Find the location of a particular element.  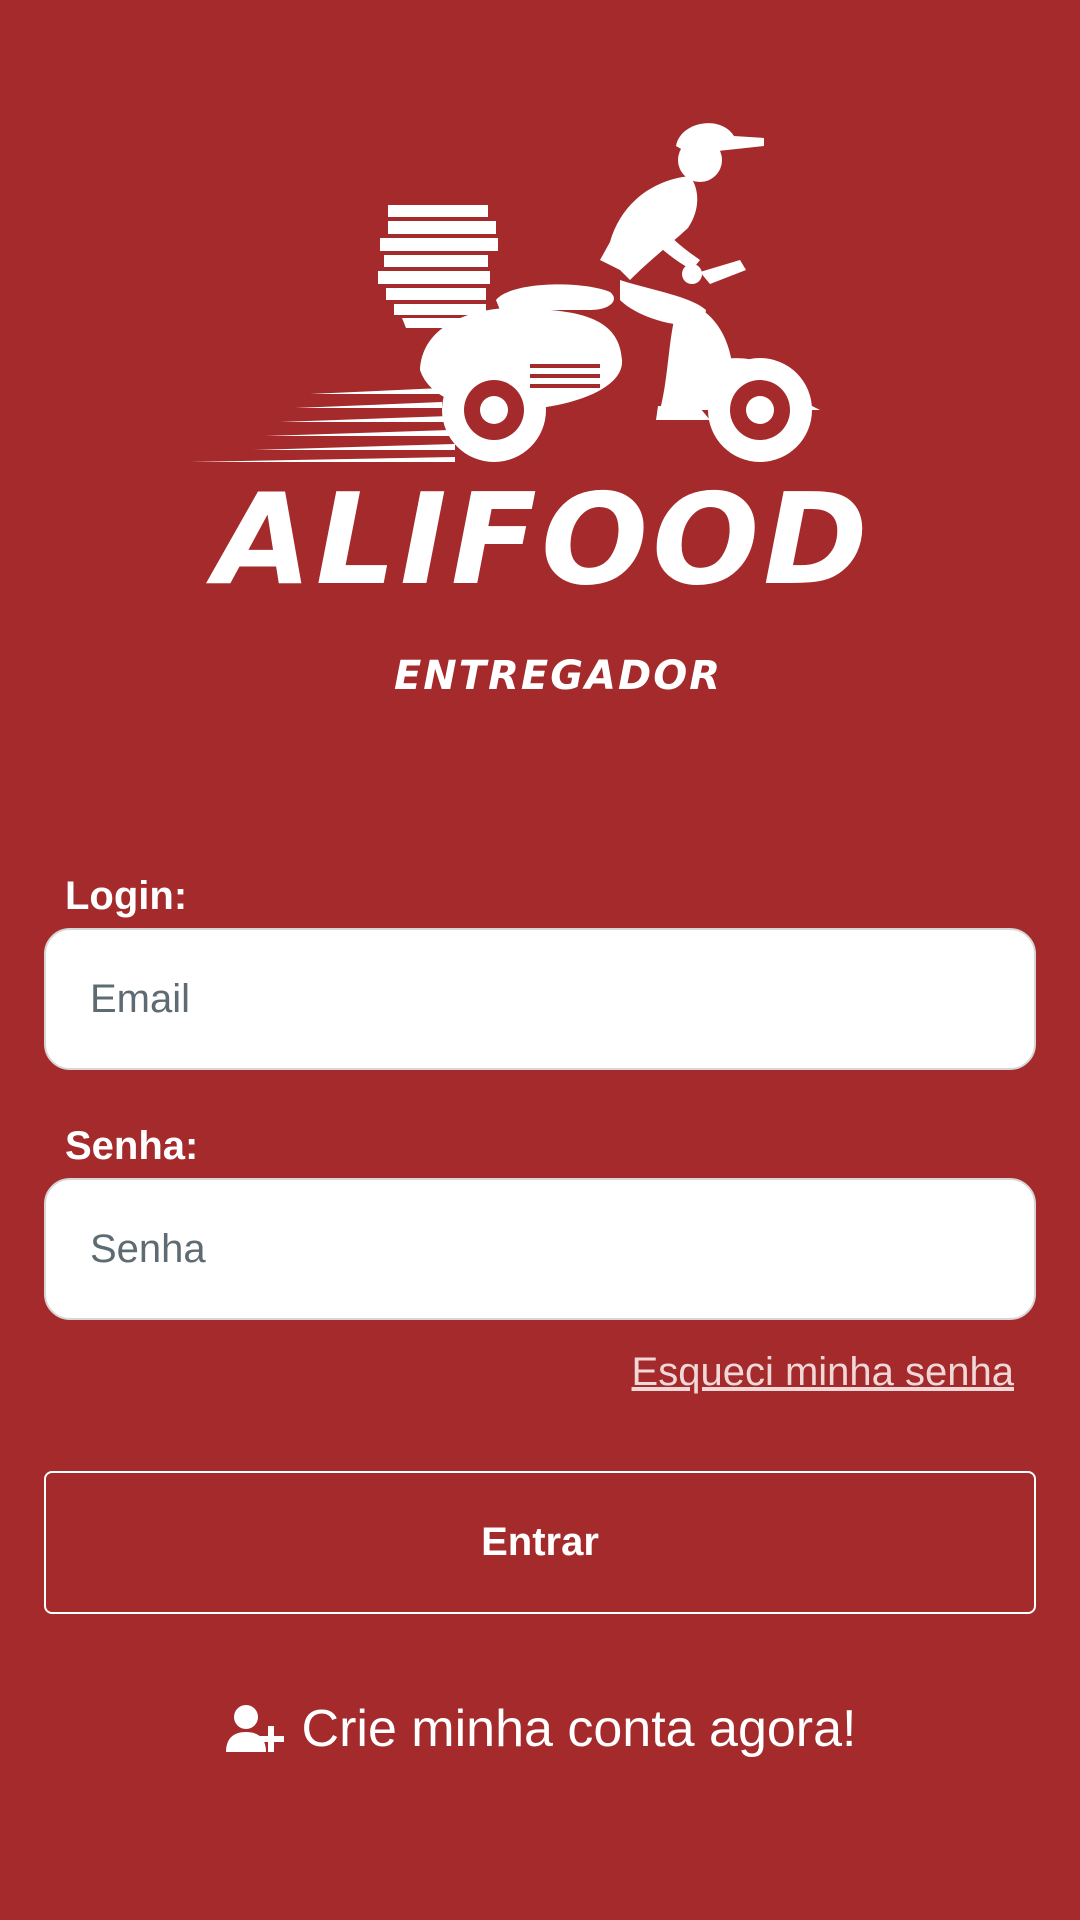

email-field is located at coordinates (540, 999).